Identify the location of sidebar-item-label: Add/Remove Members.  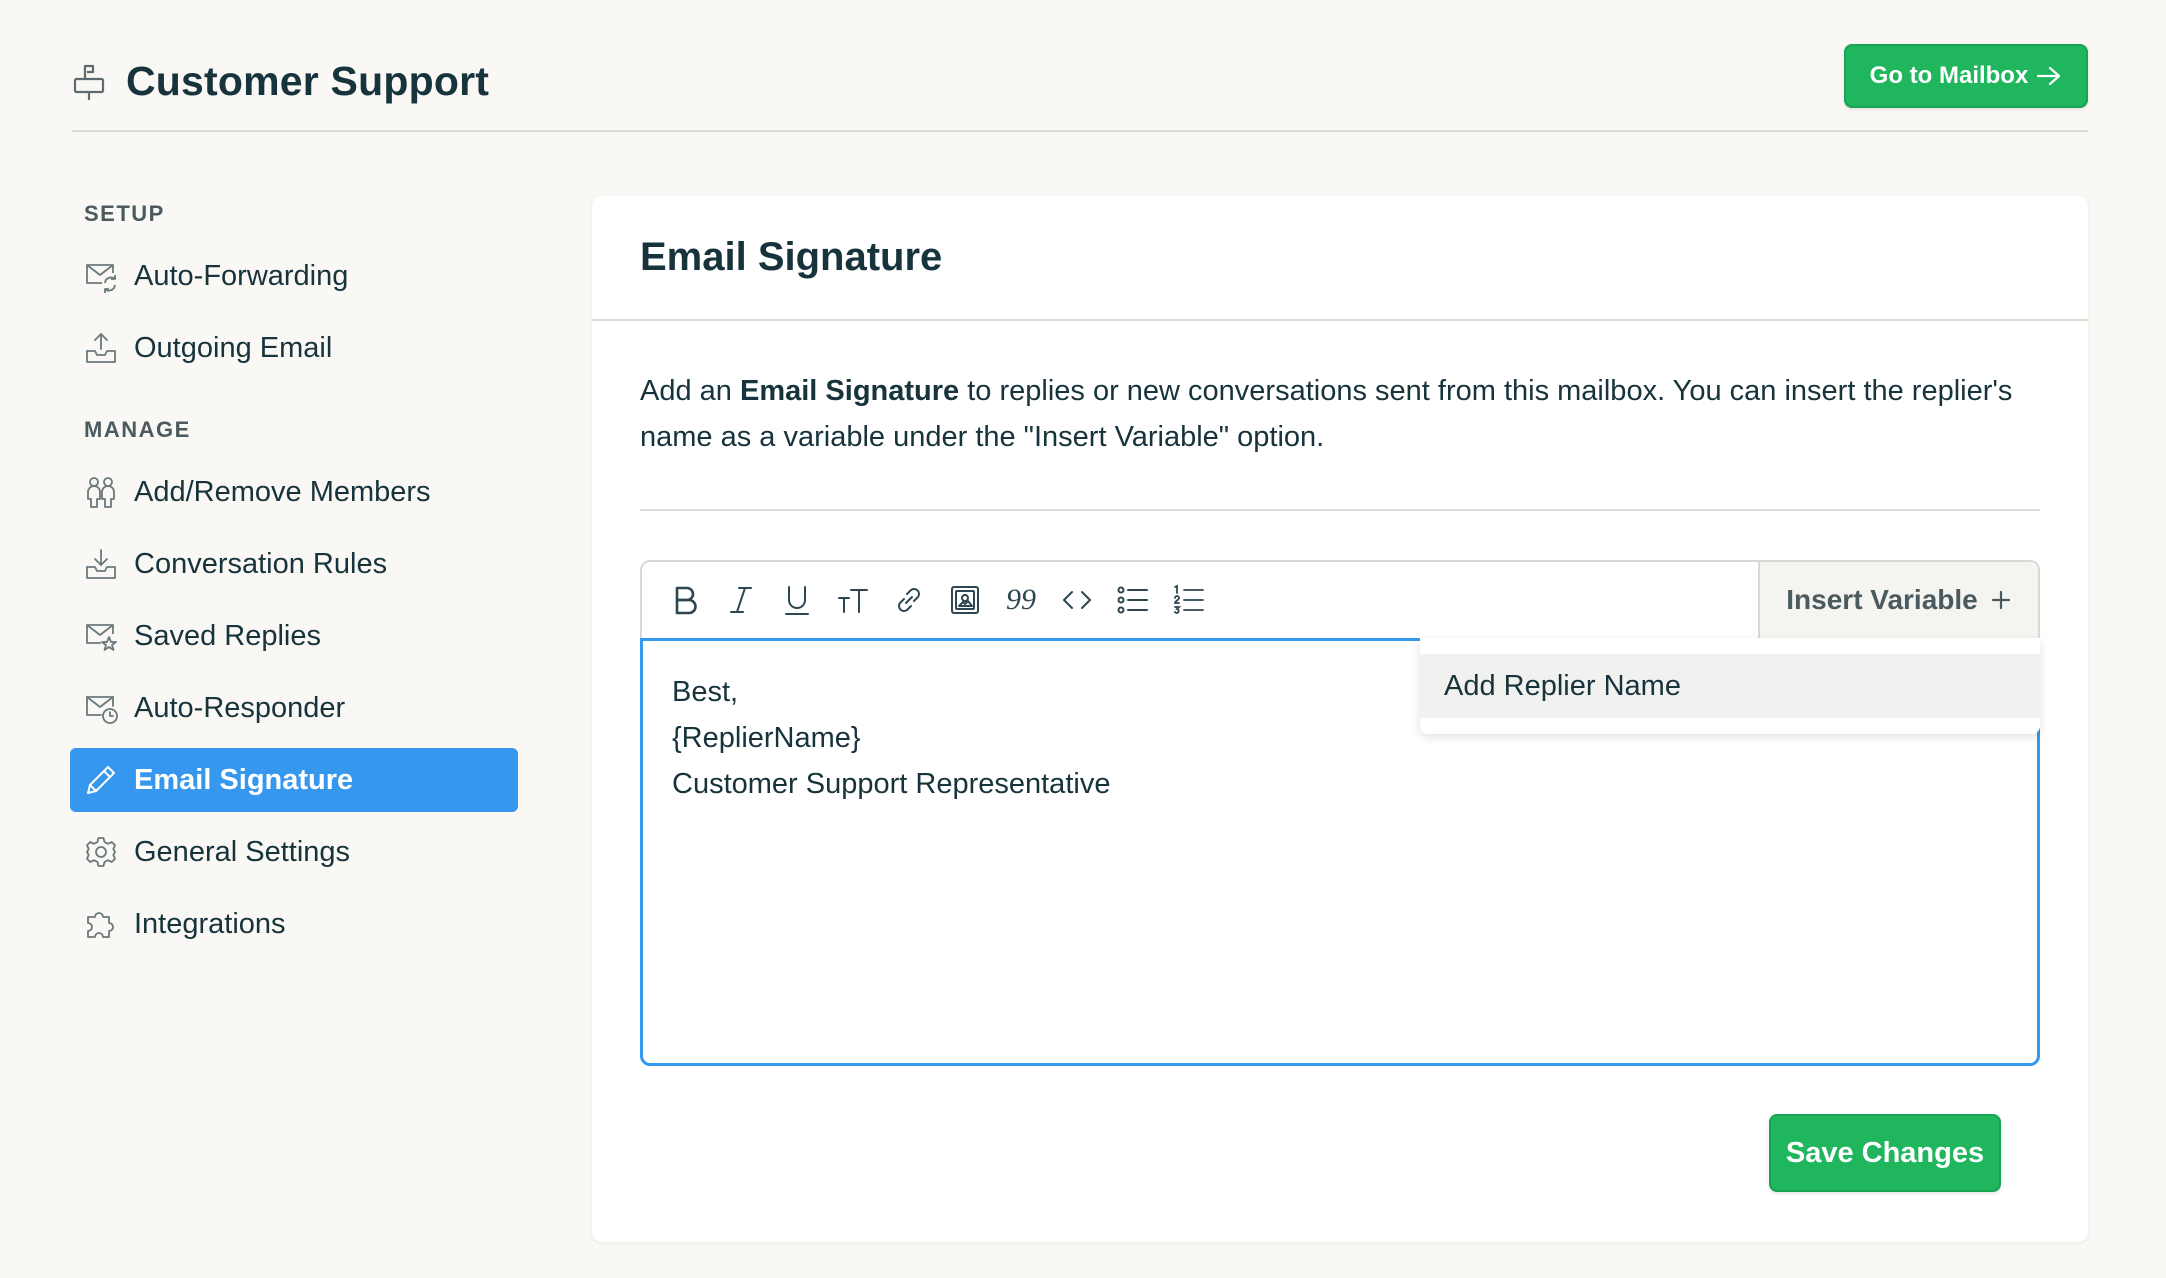
(282, 491).